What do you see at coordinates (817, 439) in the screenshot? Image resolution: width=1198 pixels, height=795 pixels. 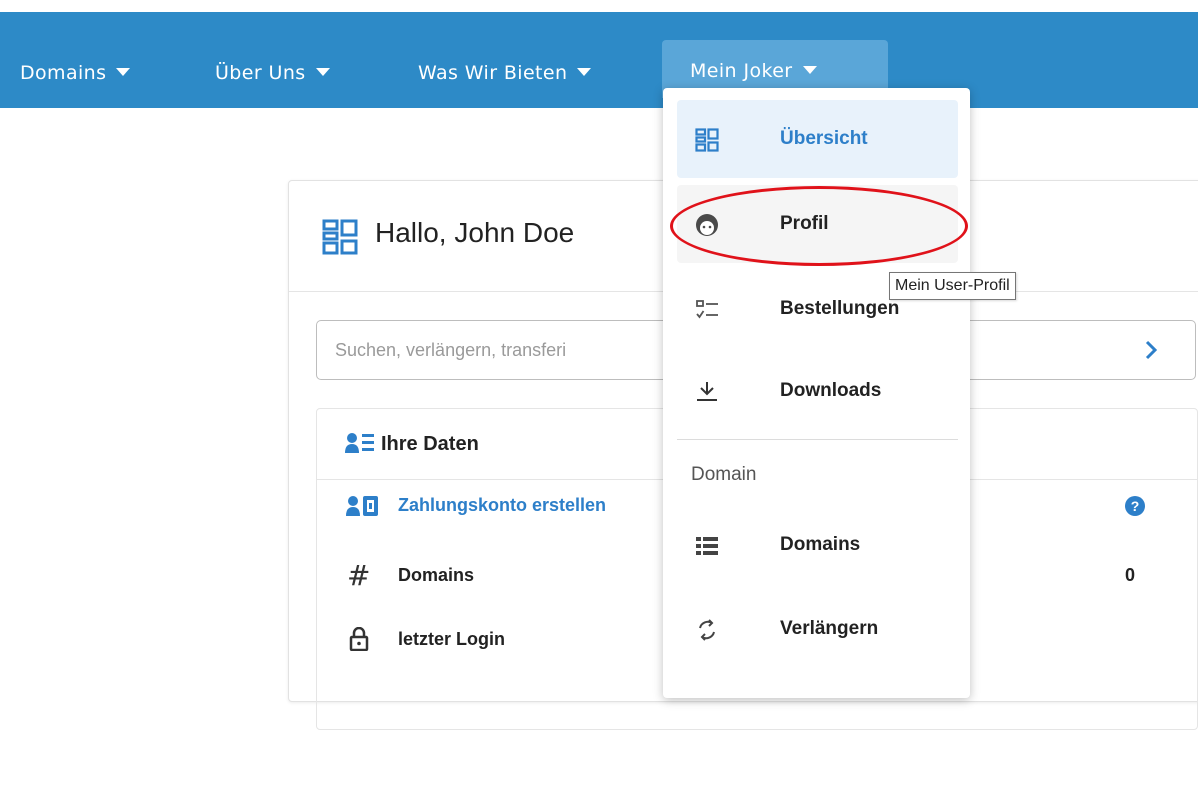 I see `menu-divider` at bounding box center [817, 439].